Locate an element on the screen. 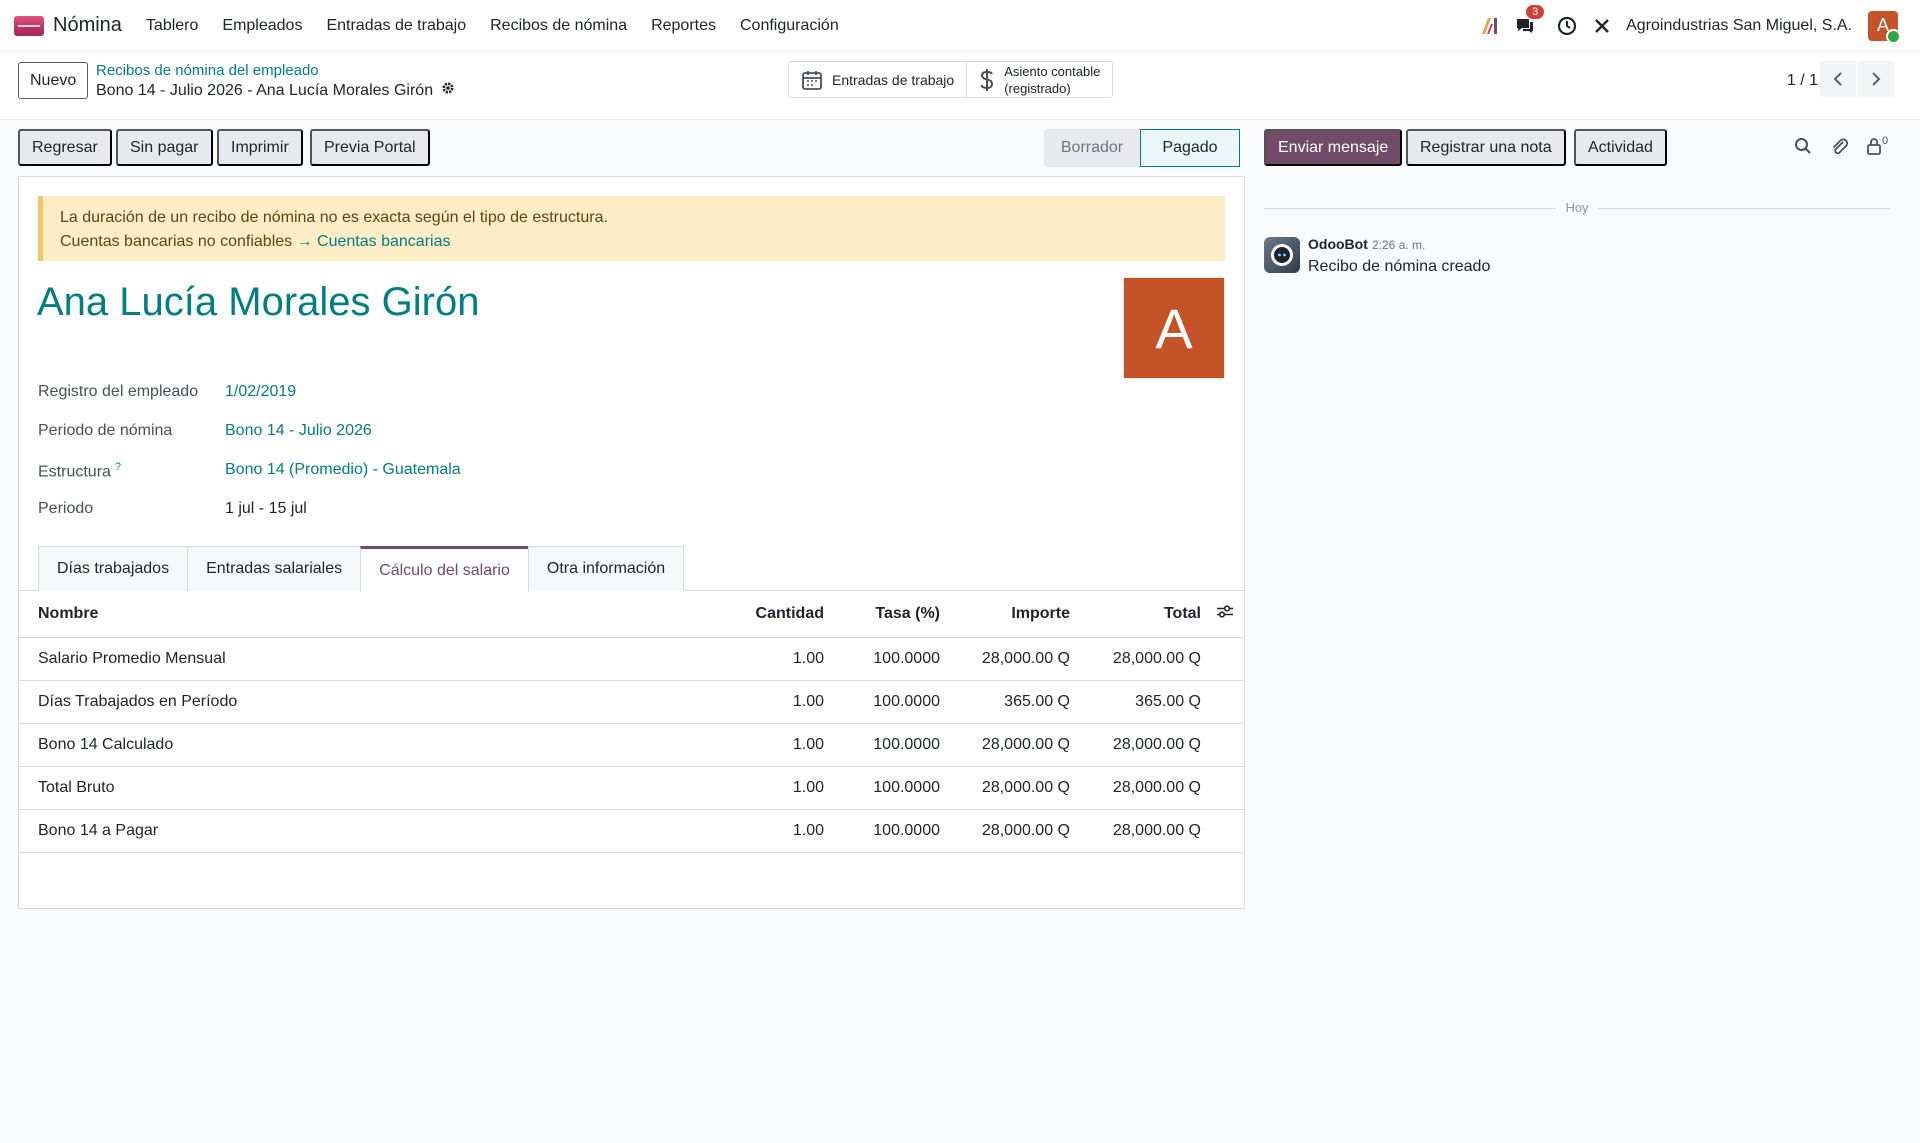 This screenshot has height=1143, width=1920. alert-bank-text: Cuentas bancarias no confiables is located at coordinates (176, 241).